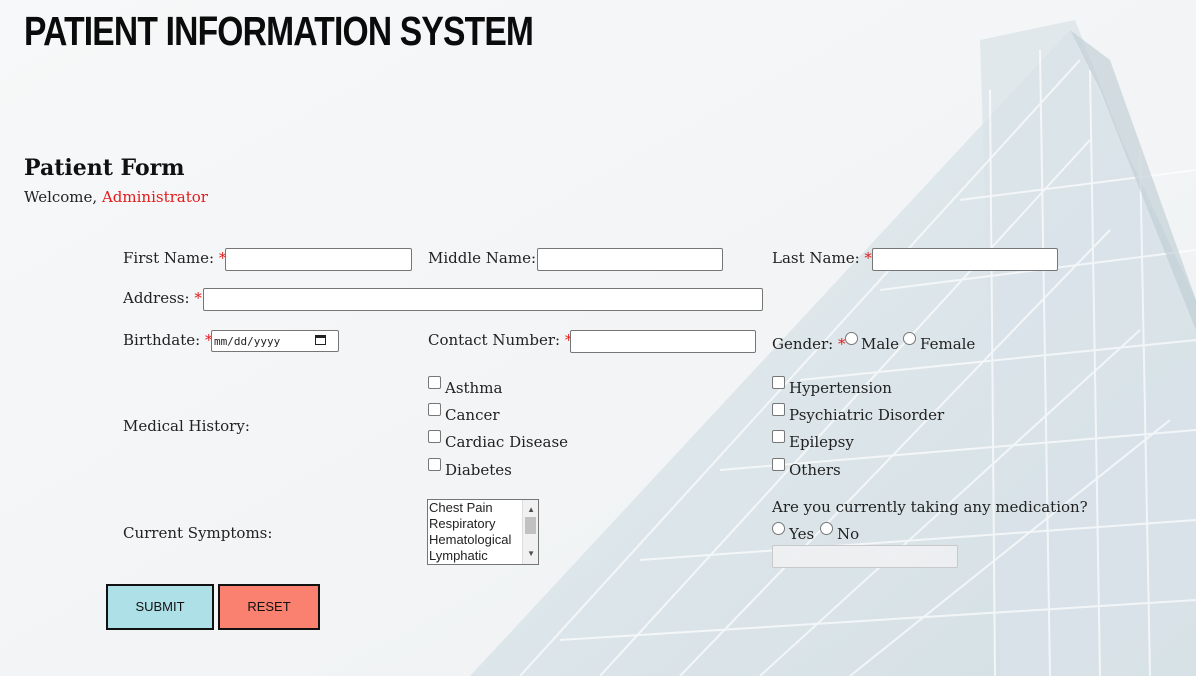 This screenshot has width=1196, height=676. What do you see at coordinates (840, 388) in the screenshot?
I see `hypertension-label: Hypertension` at bounding box center [840, 388].